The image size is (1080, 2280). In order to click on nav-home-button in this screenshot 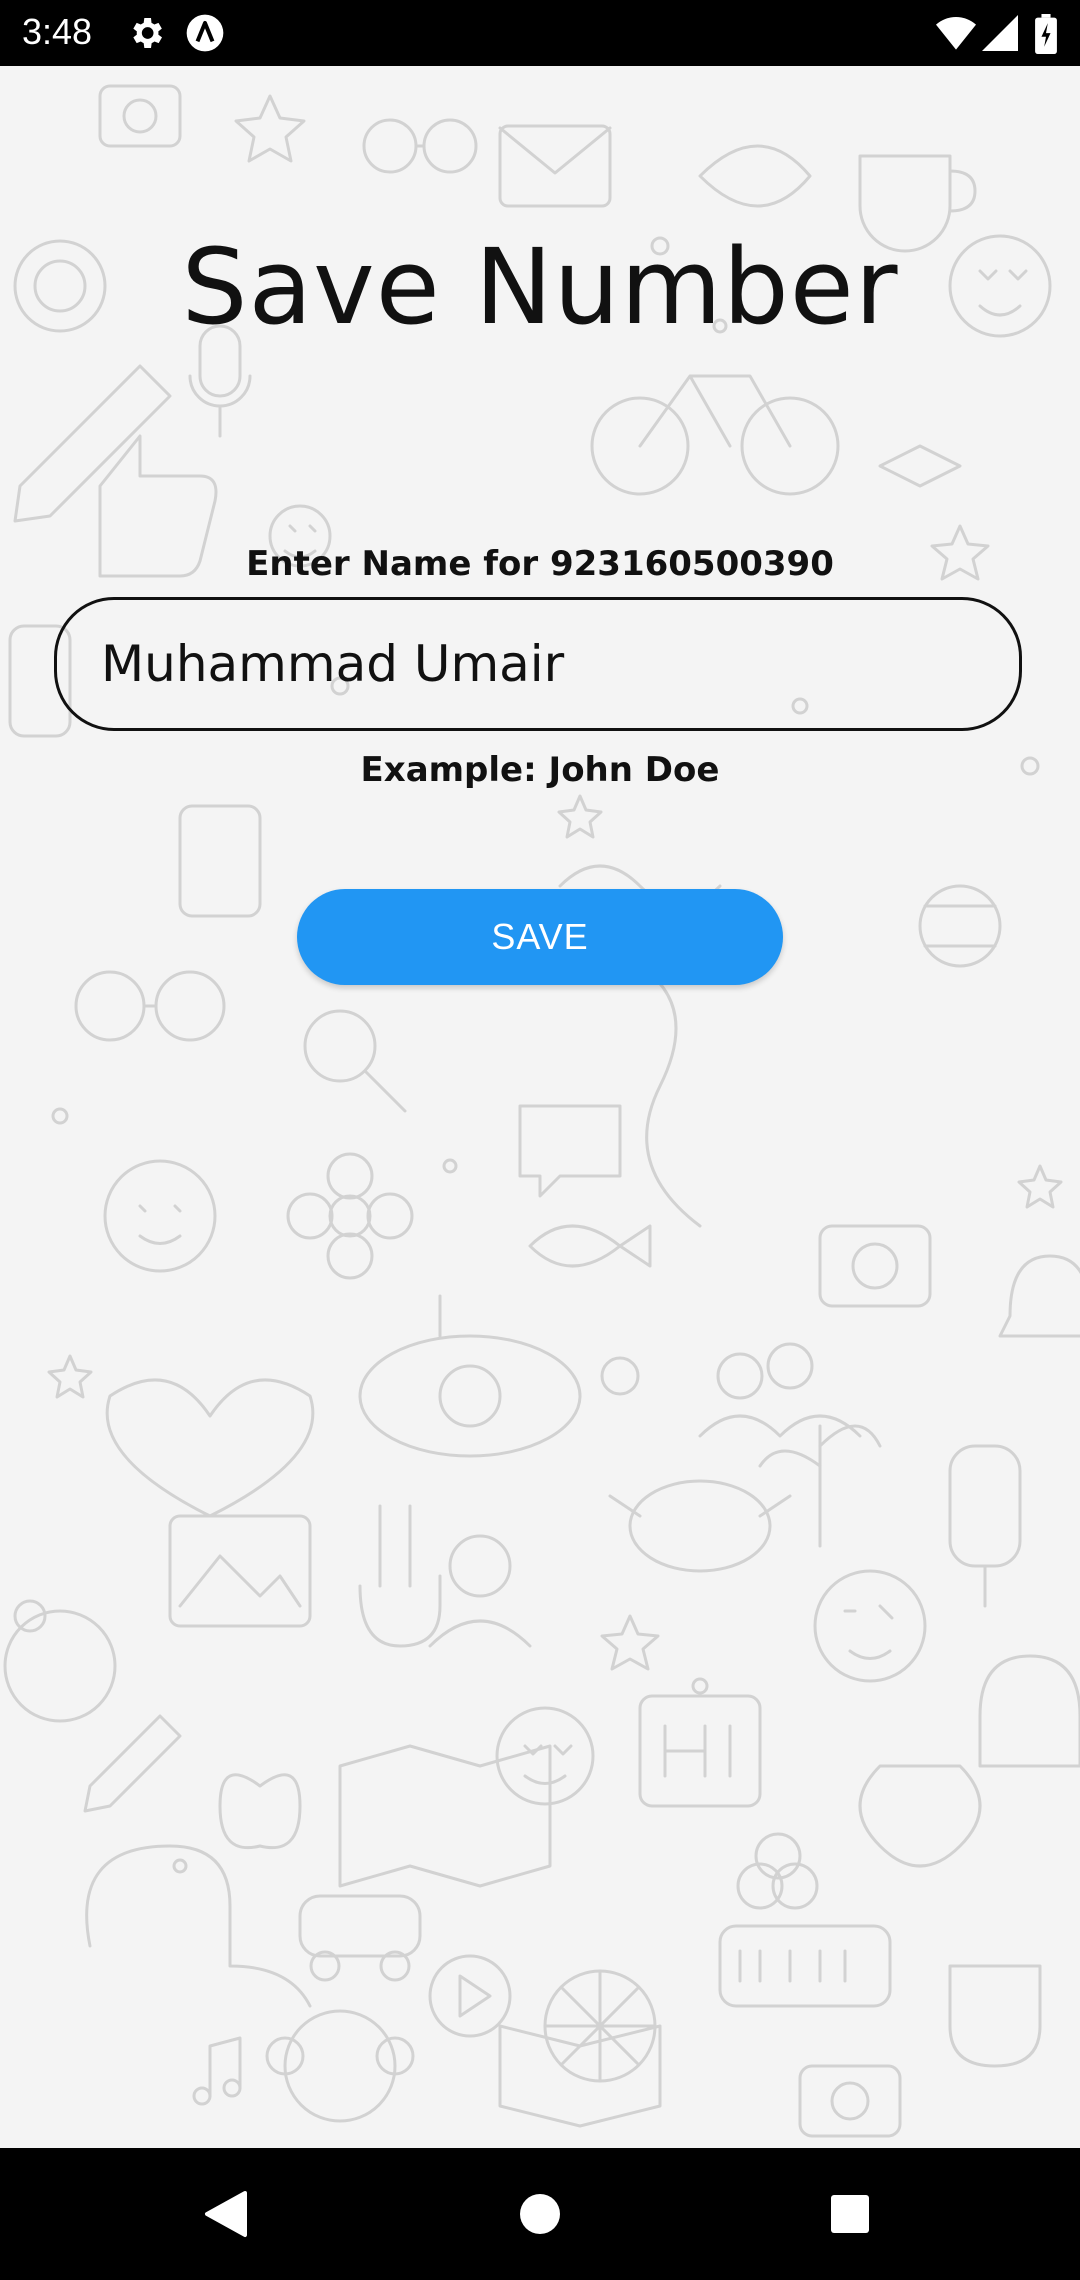, I will do `click(540, 2214)`.